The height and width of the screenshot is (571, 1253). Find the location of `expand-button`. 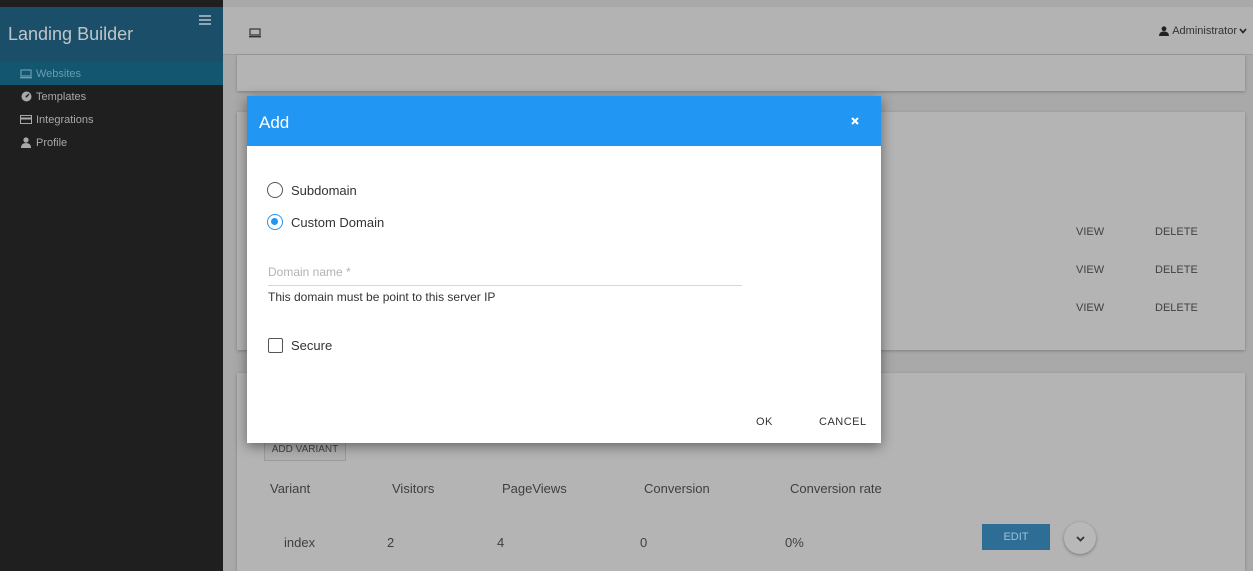

expand-button is located at coordinates (1080, 538).